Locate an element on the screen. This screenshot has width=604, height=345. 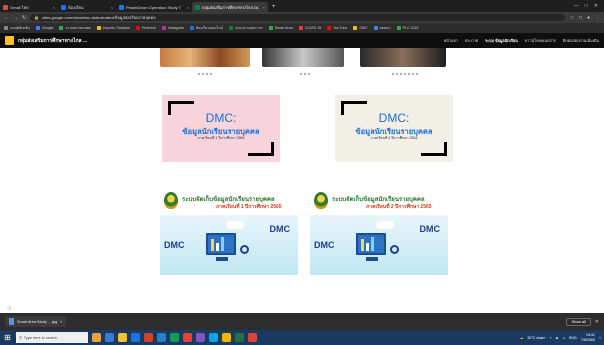
bookmark-item: Pinterest is located at coordinates (145, 28).